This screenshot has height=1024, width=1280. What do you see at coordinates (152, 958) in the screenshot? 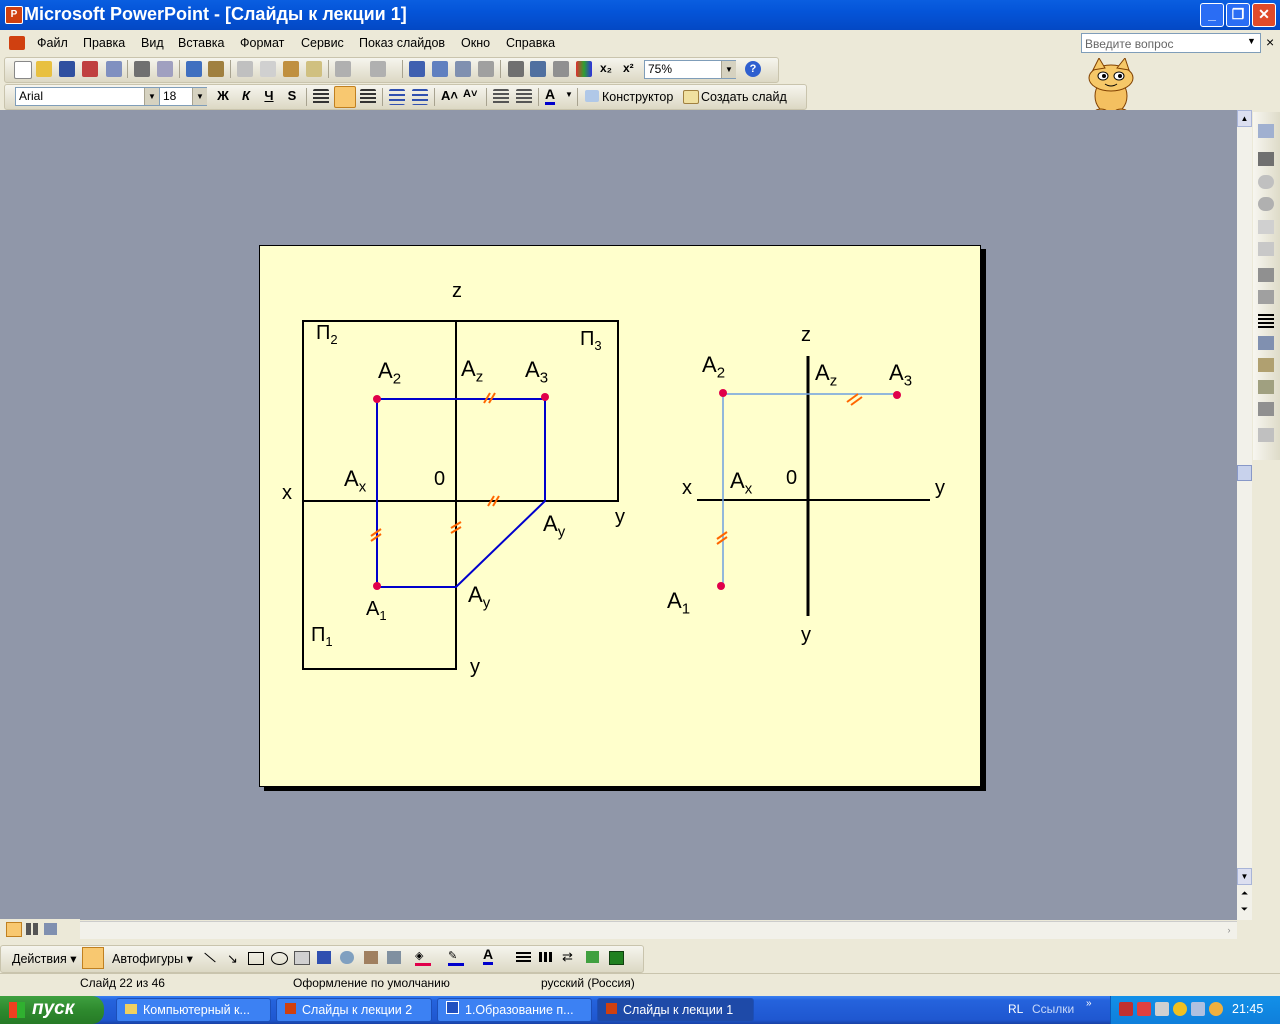
I see `autoshapes-menu: Автофигуры ▾` at bounding box center [152, 958].